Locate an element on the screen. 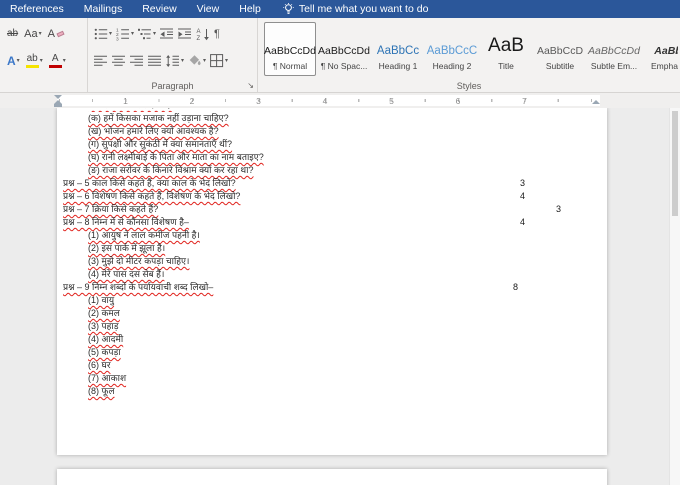 The image size is (680, 485). align-right-icon is located at coordinates (136, 60).